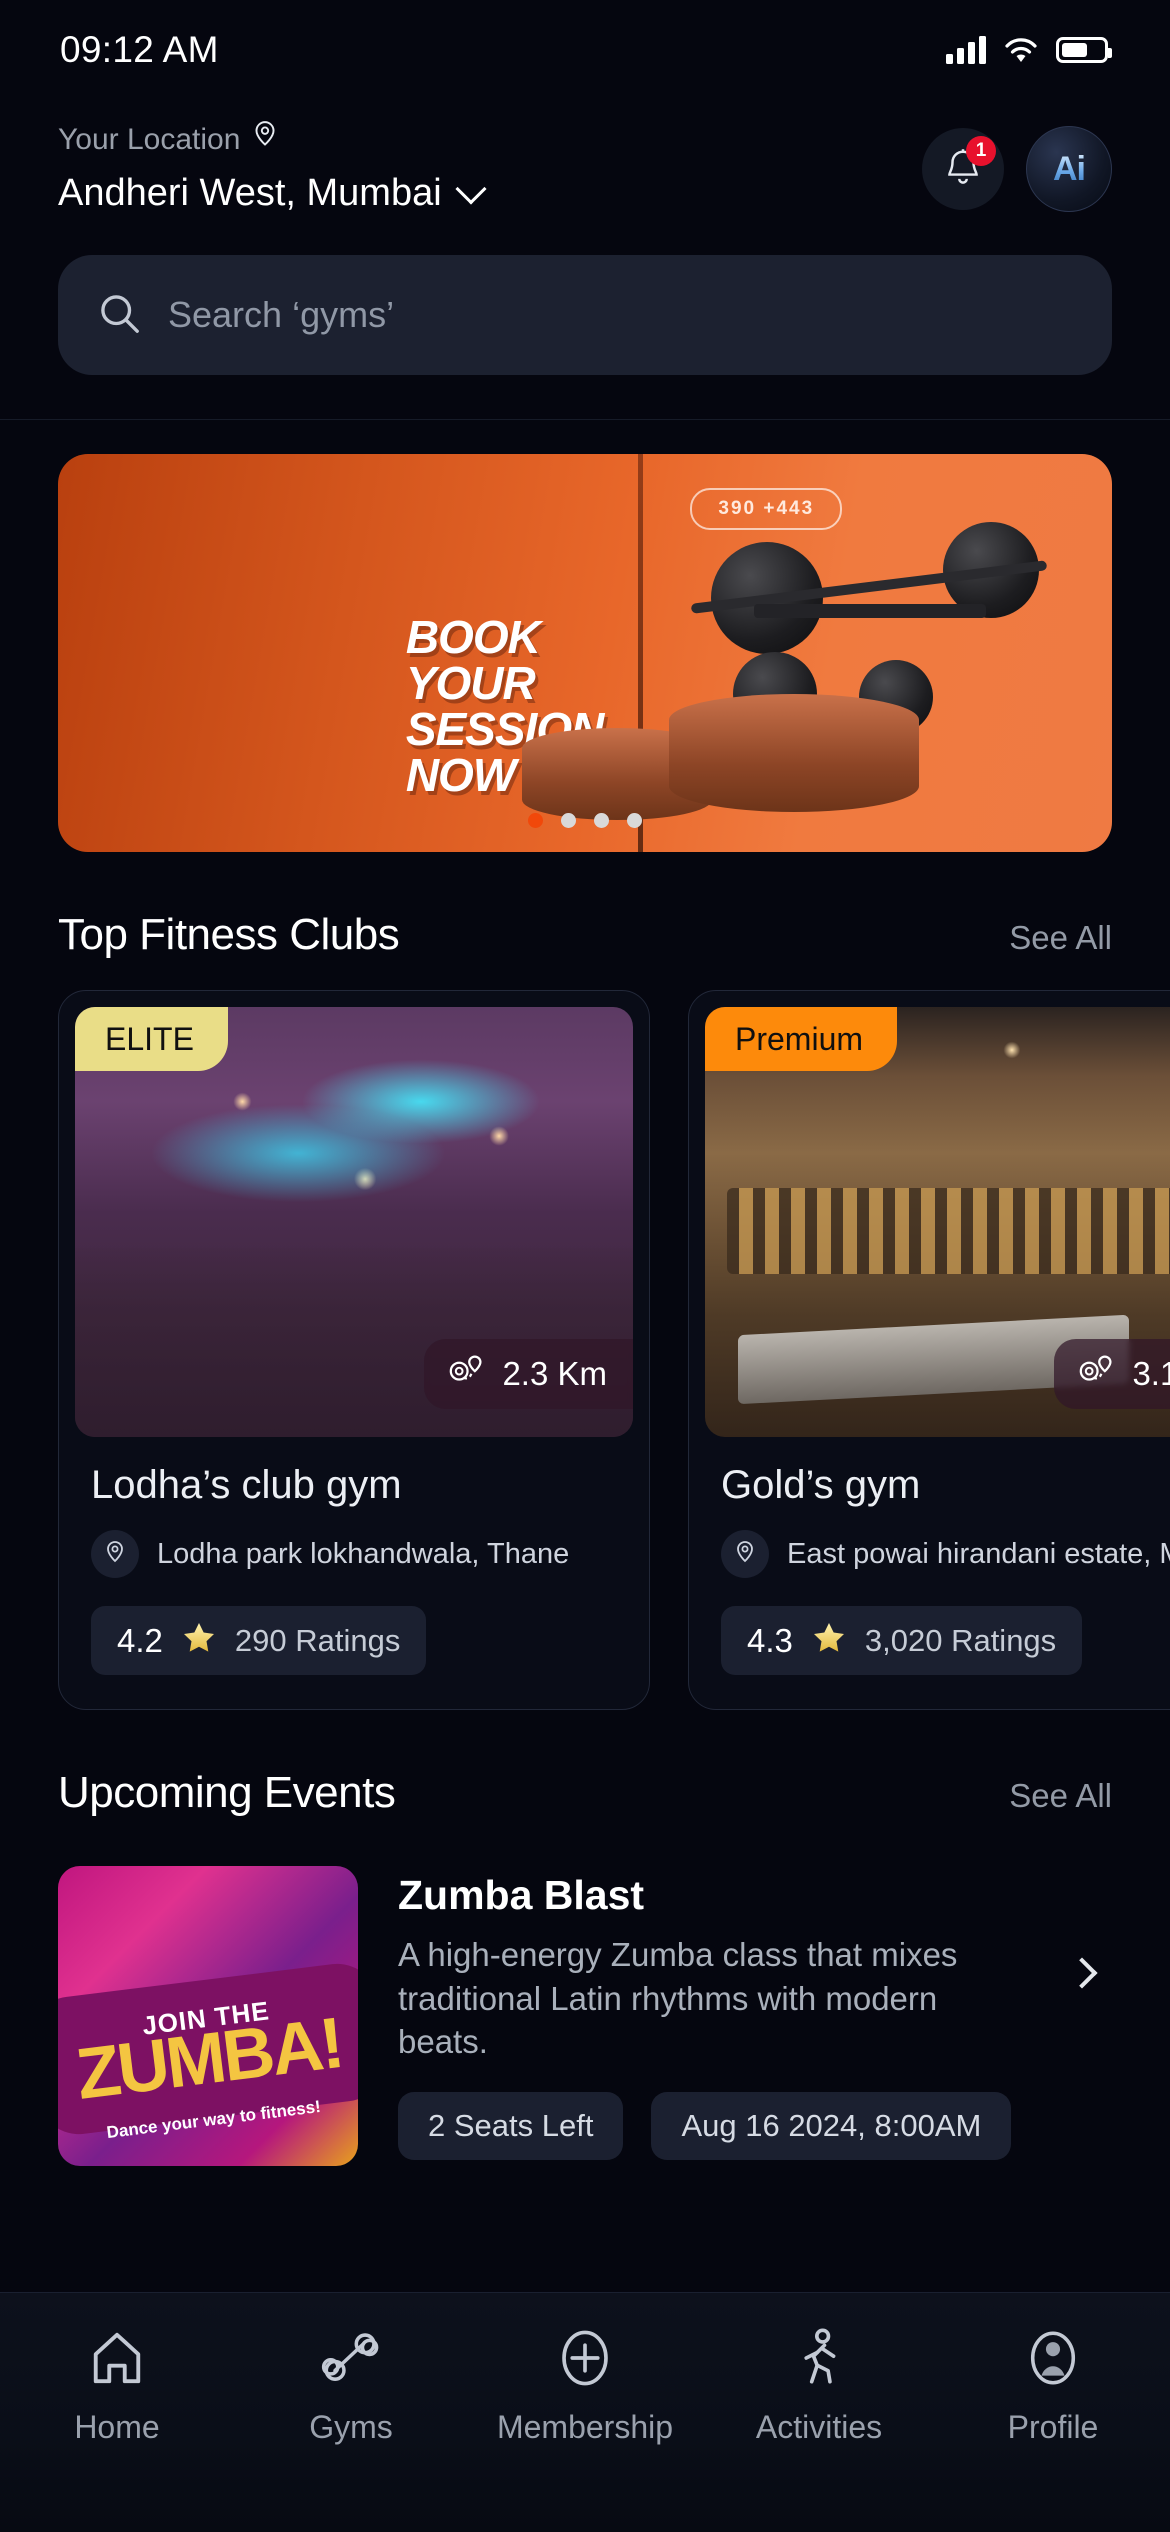  I want to click on carousel-dots, so click(585, 820).